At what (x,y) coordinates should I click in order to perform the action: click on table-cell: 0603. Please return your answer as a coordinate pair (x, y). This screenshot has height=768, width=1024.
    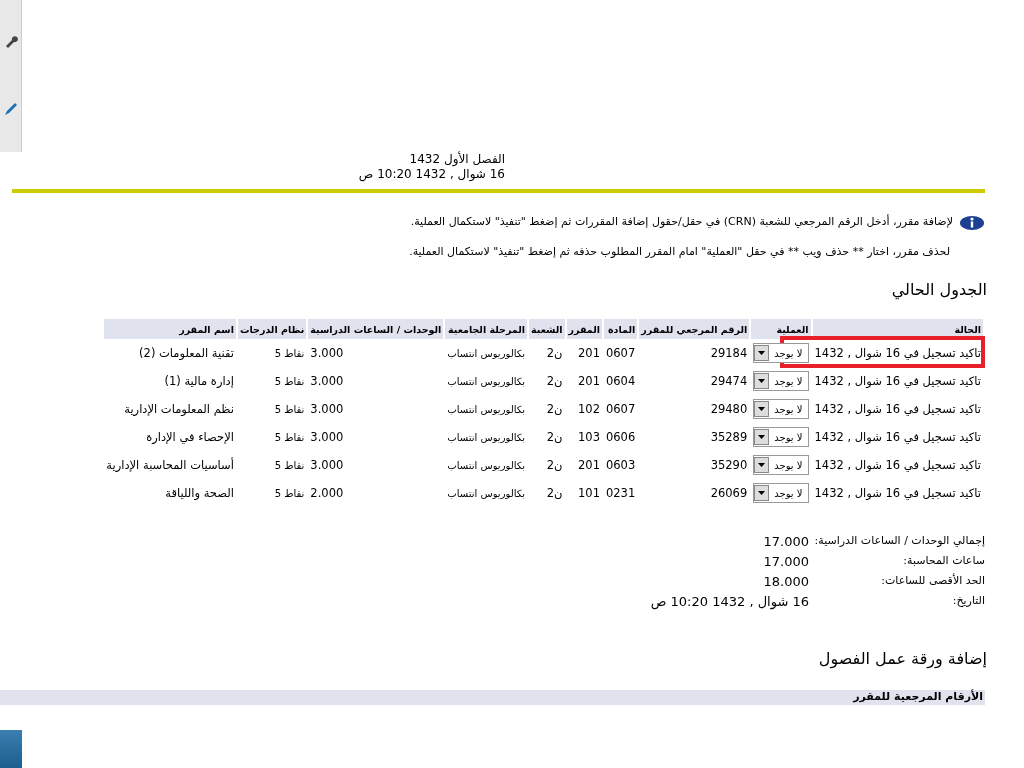
    Looking at the image, I should click on (621, 465).